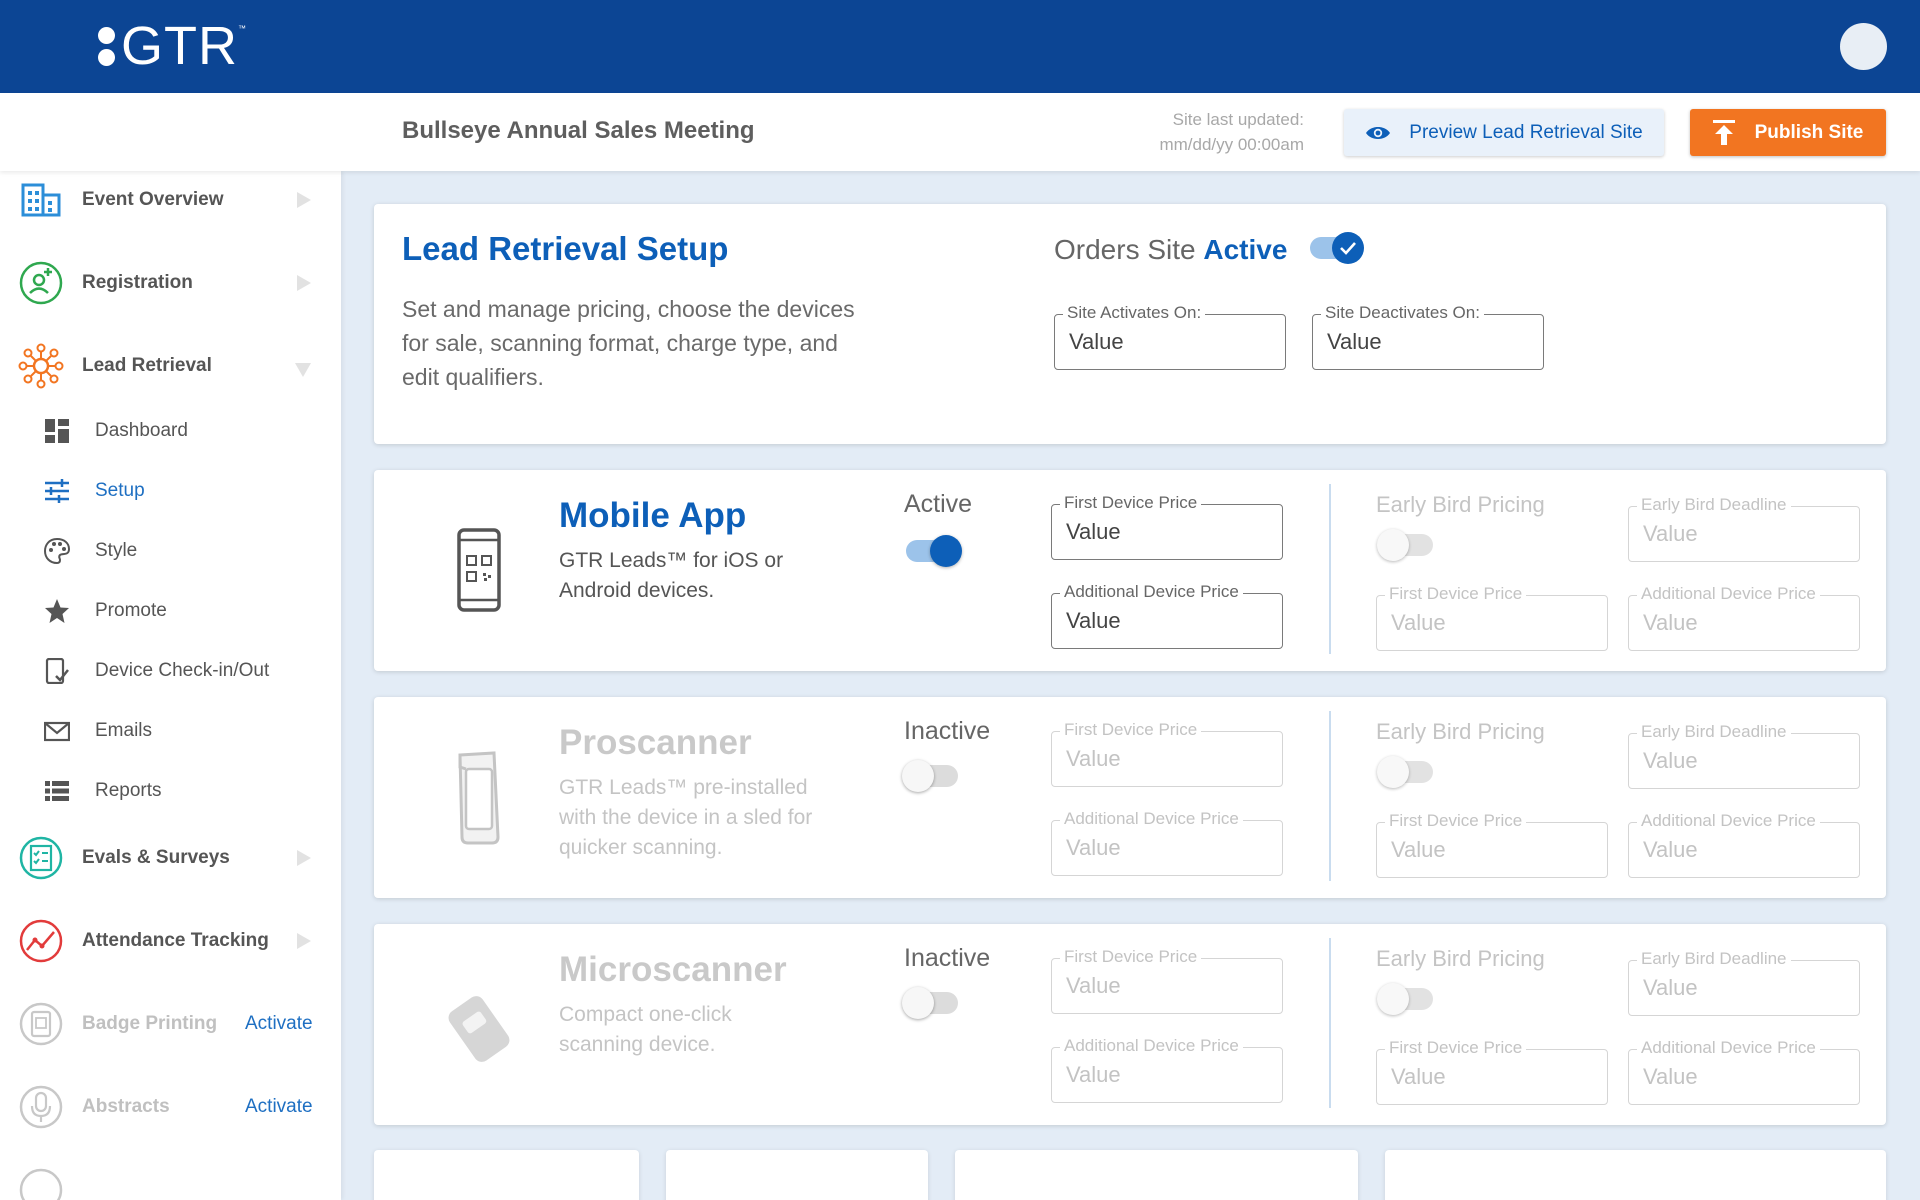  Describe the element at coordinates (279, 1107) in the screenshot. I see `activate-abstracts-link: Activate` at that location.